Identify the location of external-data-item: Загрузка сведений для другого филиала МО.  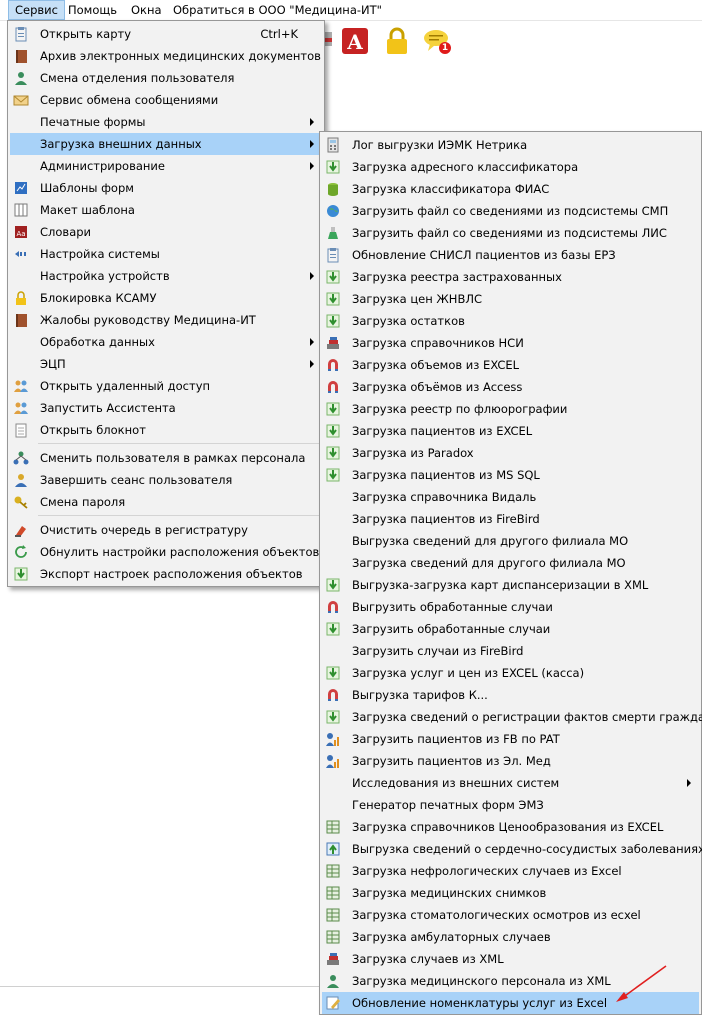
(510, 563).